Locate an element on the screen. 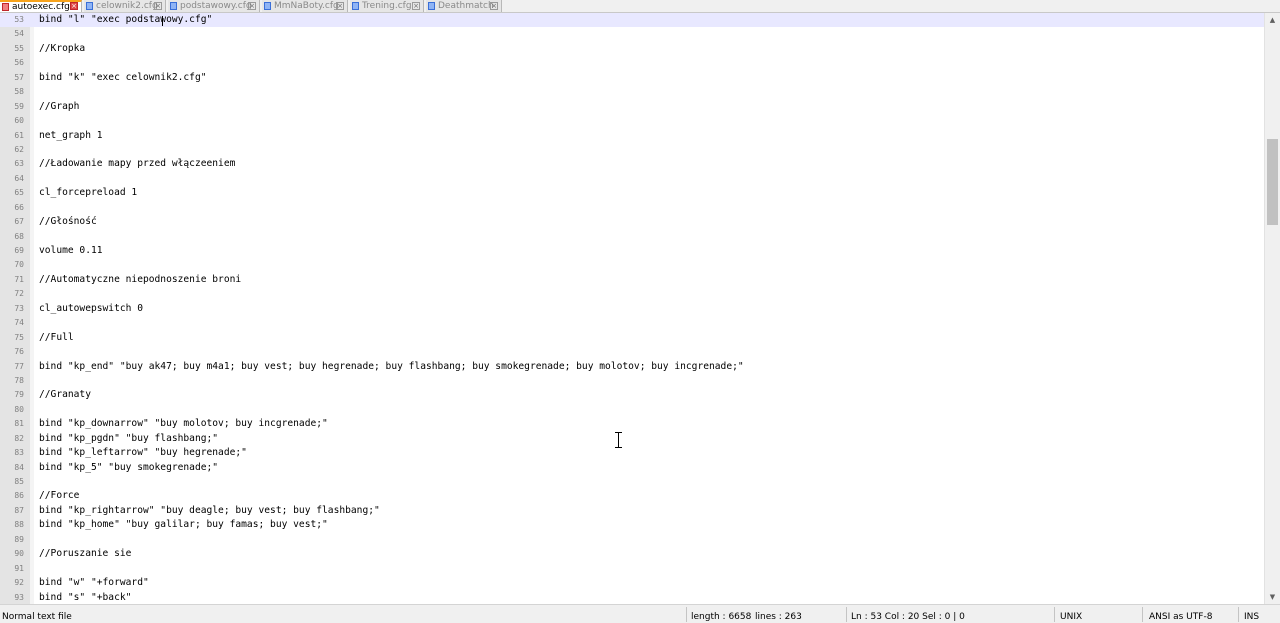  code-line: 83 bind "kp_leftarrow" "buy hegrenade;" is located at coordinates (632, 453).